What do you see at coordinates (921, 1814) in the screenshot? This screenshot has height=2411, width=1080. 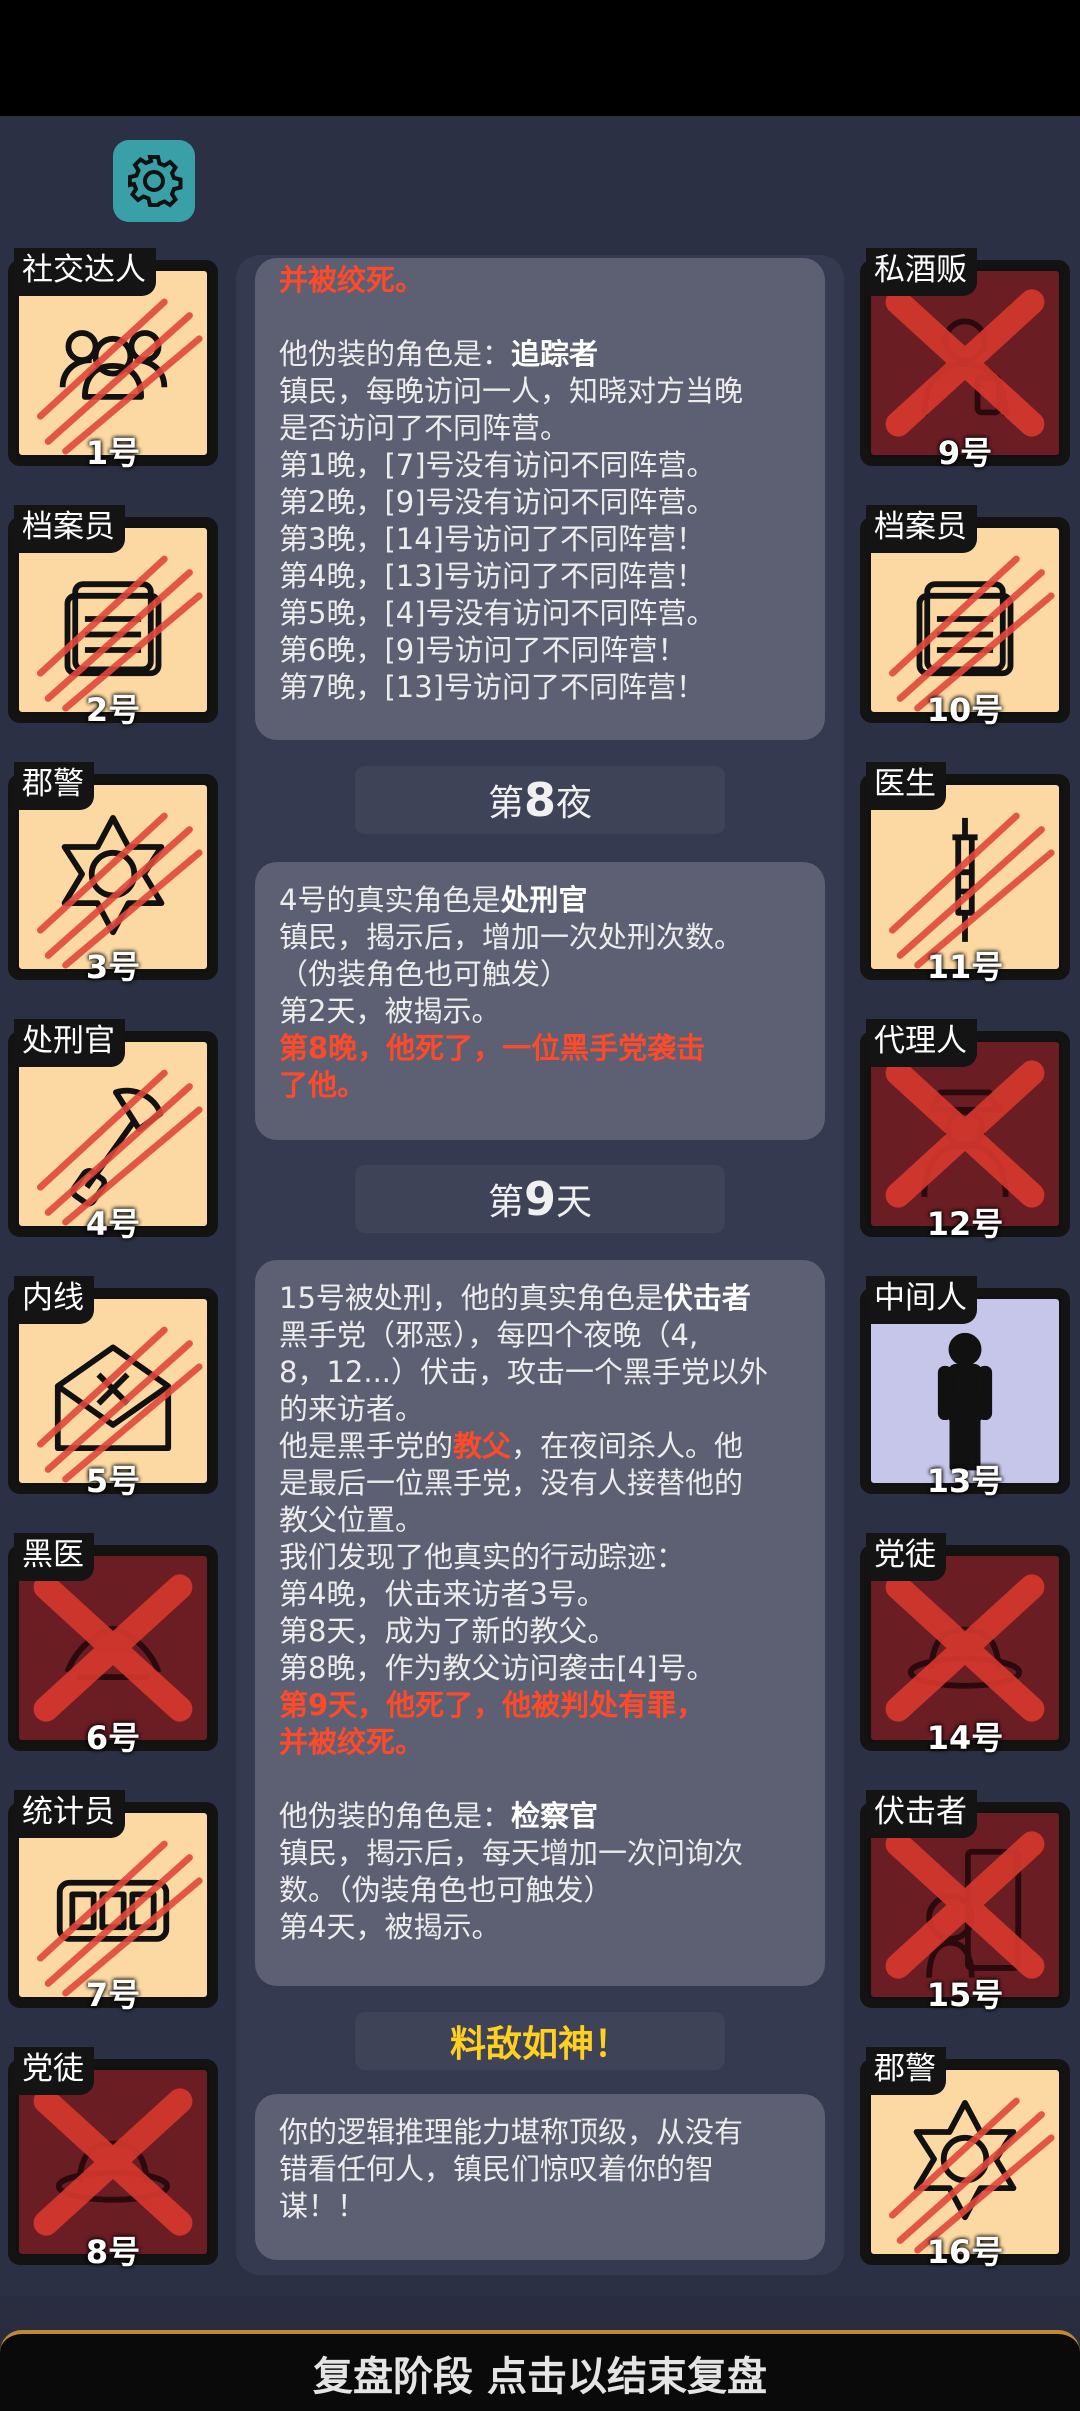 I see `player-role-label: 伏击者` at bounding box center [921, 1814].